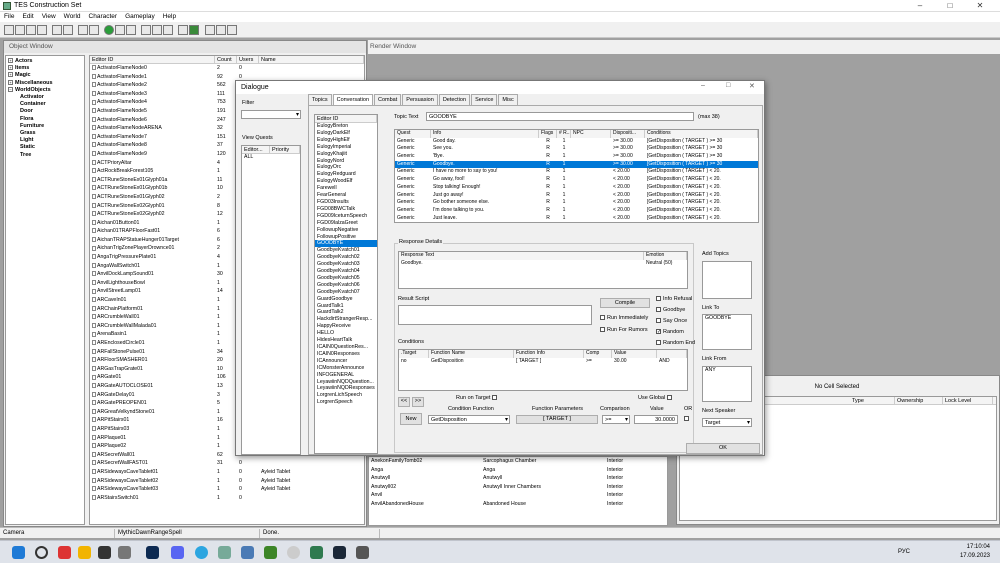  I want to click on comparison-combo: >=, so click(616, 419).